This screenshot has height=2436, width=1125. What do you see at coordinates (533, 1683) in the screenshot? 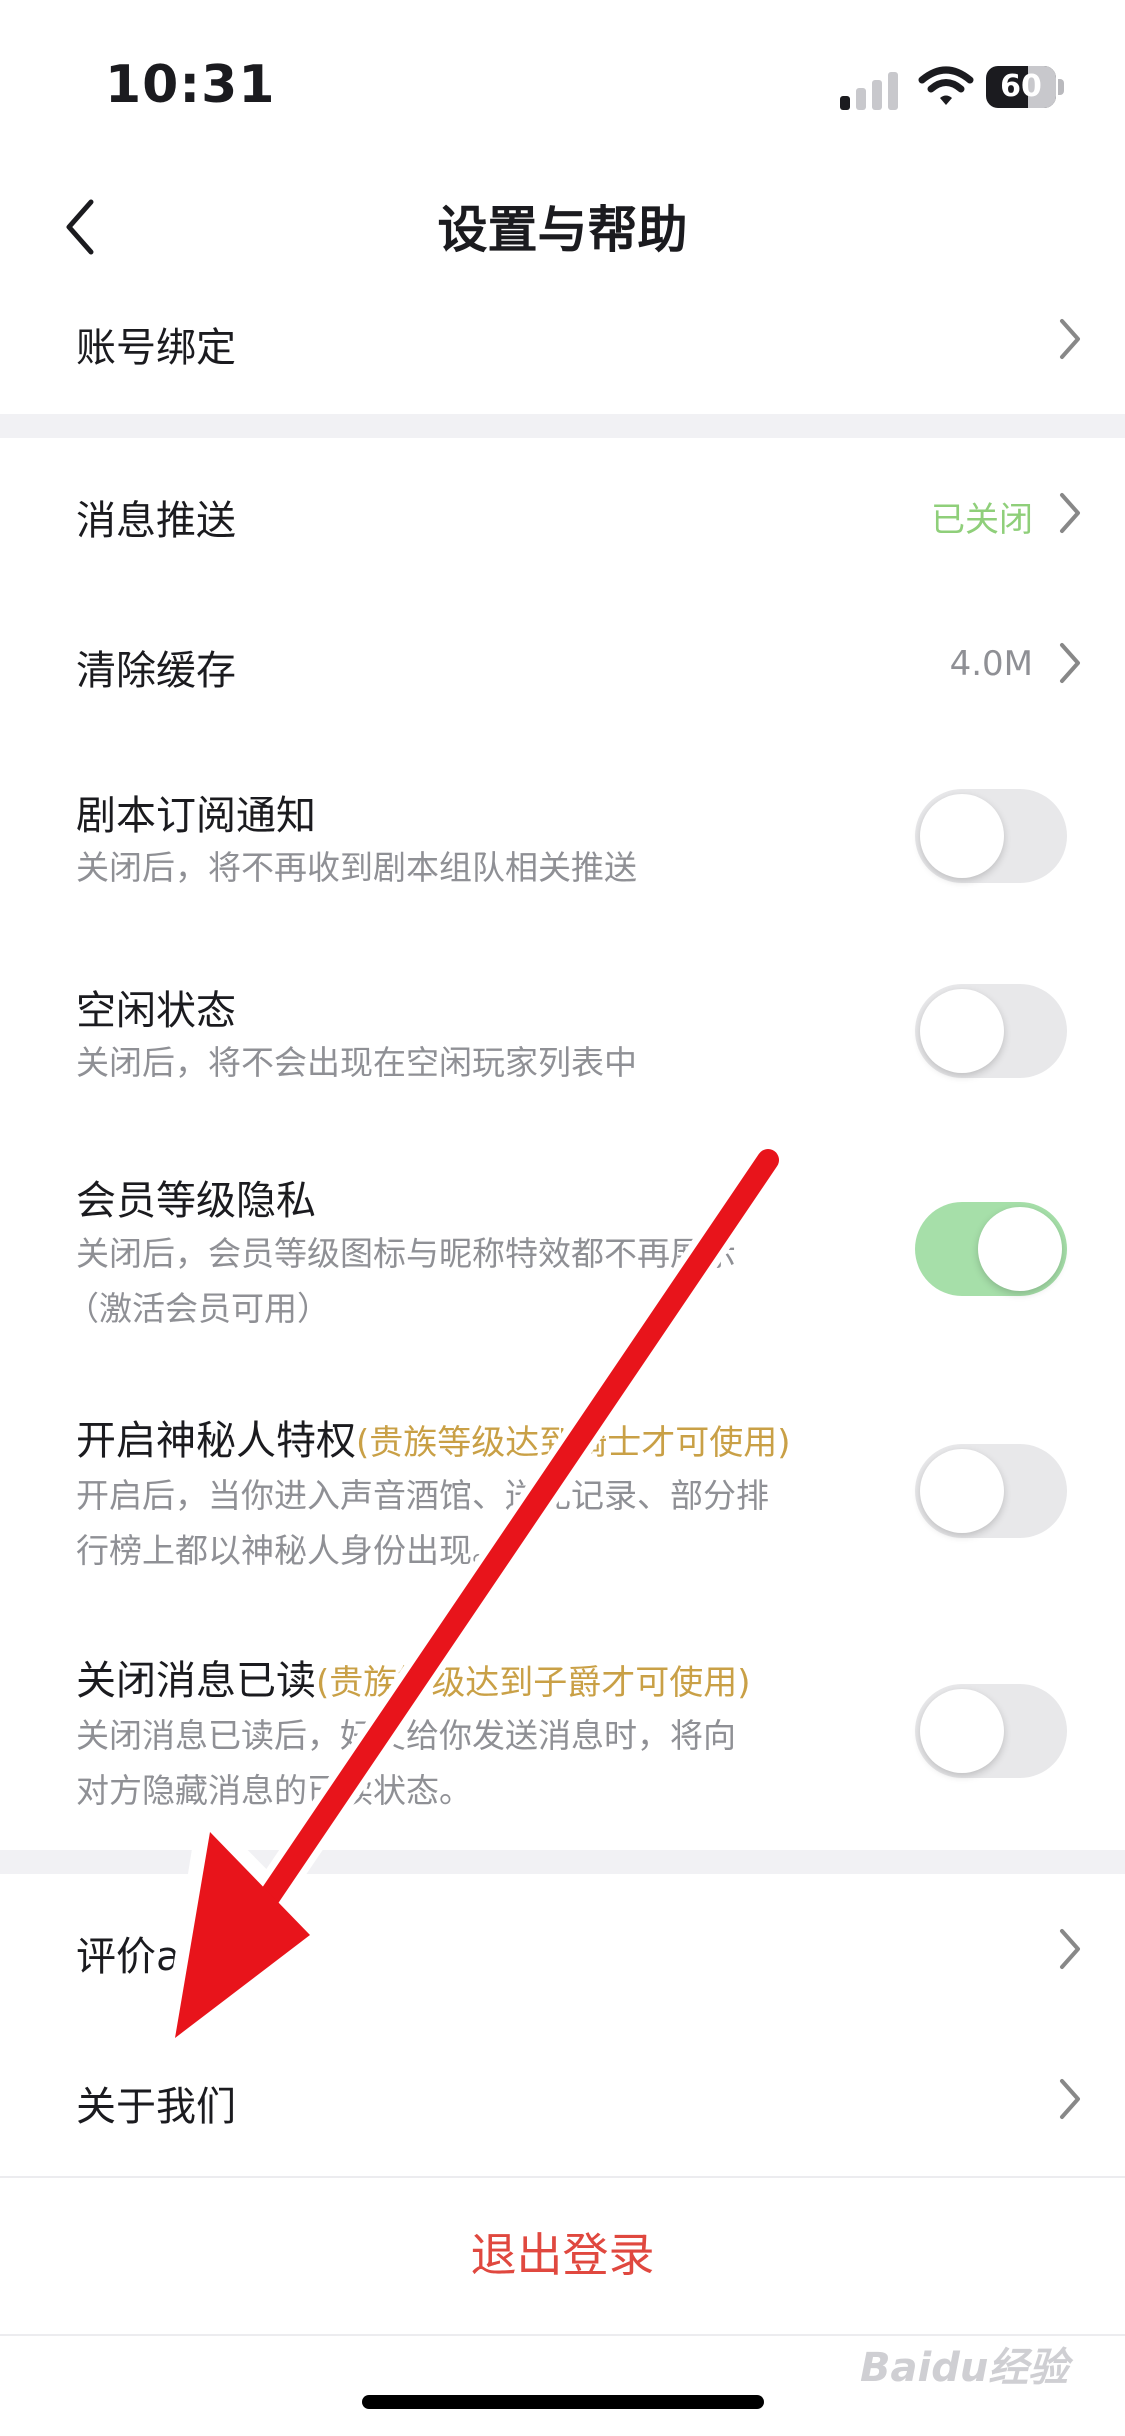
I see `read-receipt-requirement: (贵族等级达到子爵才可使用)` at bounding box center [533, 1683].